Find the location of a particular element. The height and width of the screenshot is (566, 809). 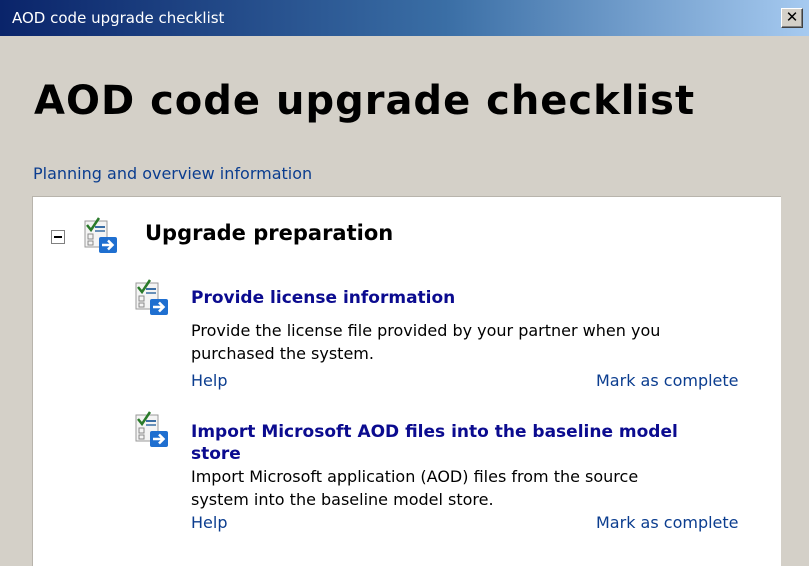

mark-complete-link-import-aod: Mark as complete is located at coordinates (667, 522).